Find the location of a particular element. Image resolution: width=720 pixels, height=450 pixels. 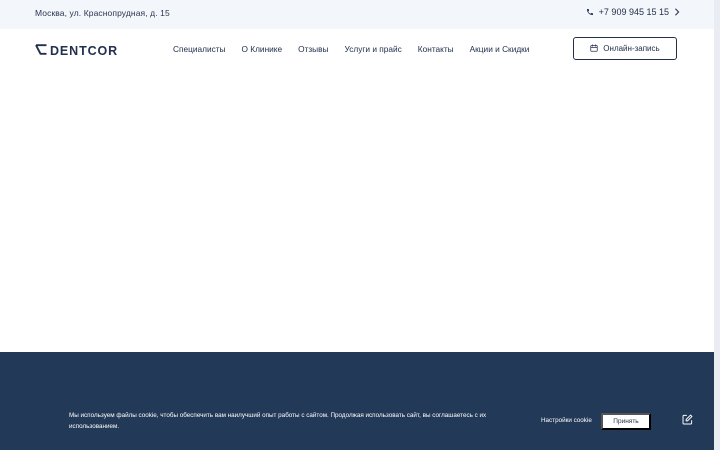

online-booking-button: Онлайн-запись is located at coordinates (625, 48).